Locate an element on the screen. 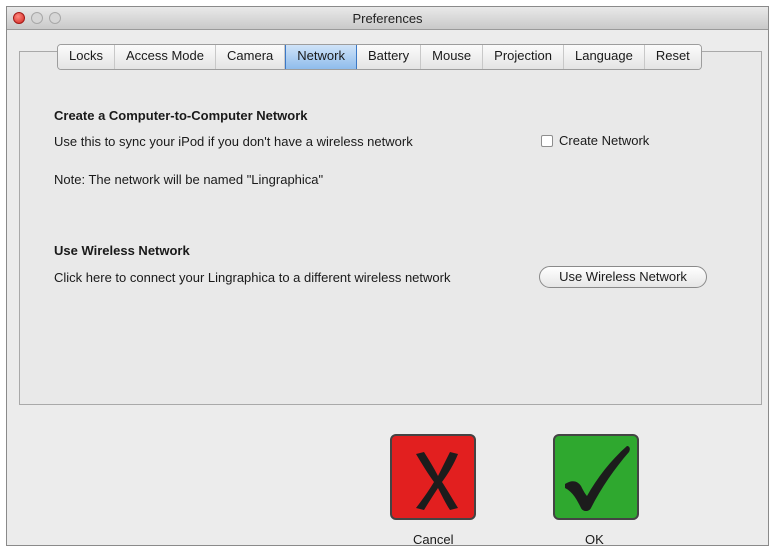  checkbox-box is located at coordinates (547, 140).